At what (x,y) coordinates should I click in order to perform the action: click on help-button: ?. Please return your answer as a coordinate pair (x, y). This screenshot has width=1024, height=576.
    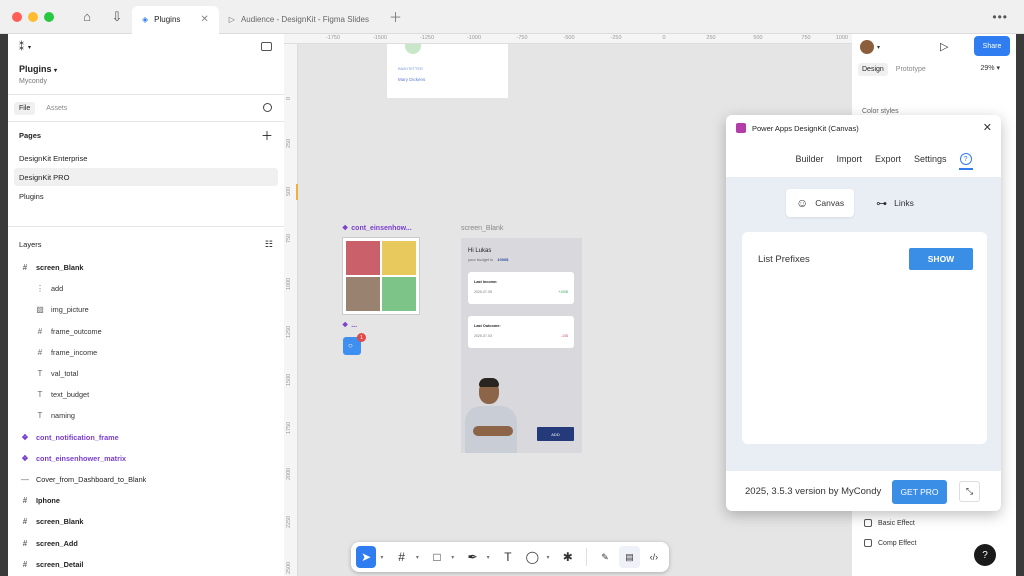
    Looking at the image, I should click on (985, 555).